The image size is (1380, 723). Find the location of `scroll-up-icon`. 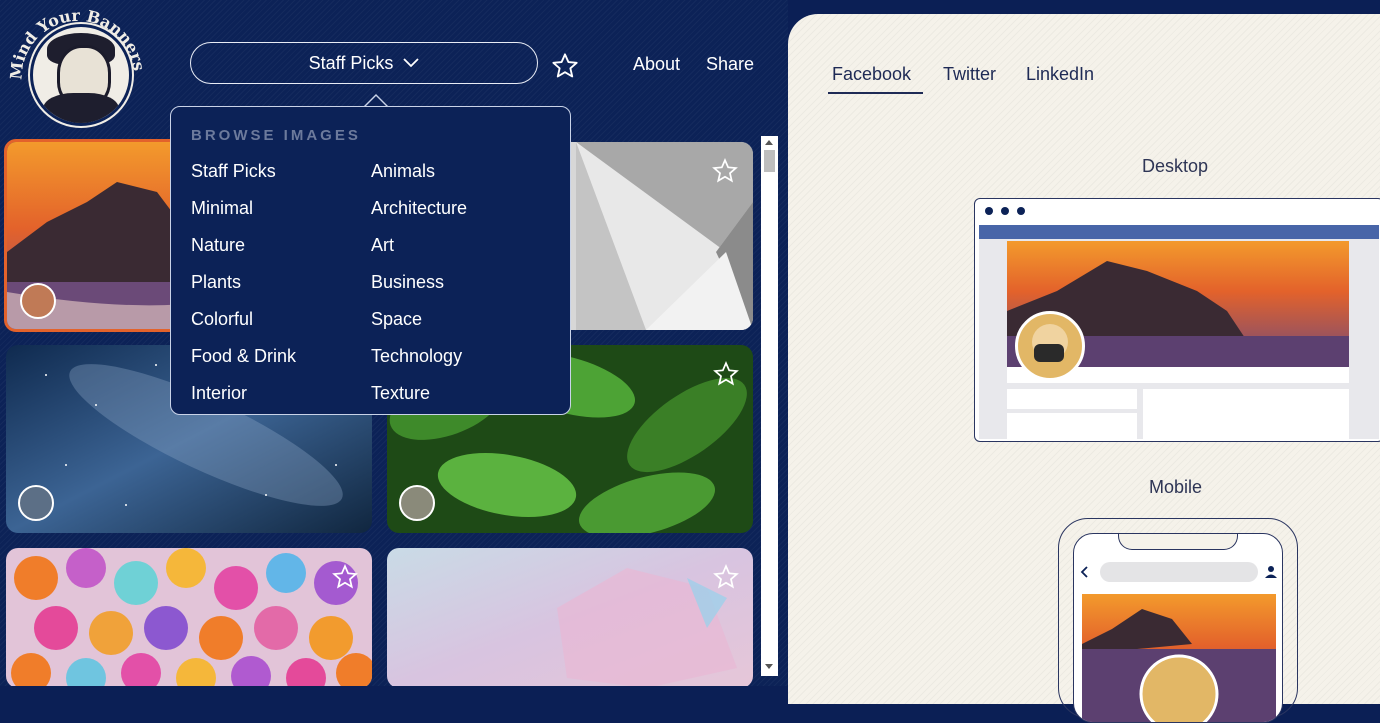

scroll-up-icon is located at coordinates (769, 142).